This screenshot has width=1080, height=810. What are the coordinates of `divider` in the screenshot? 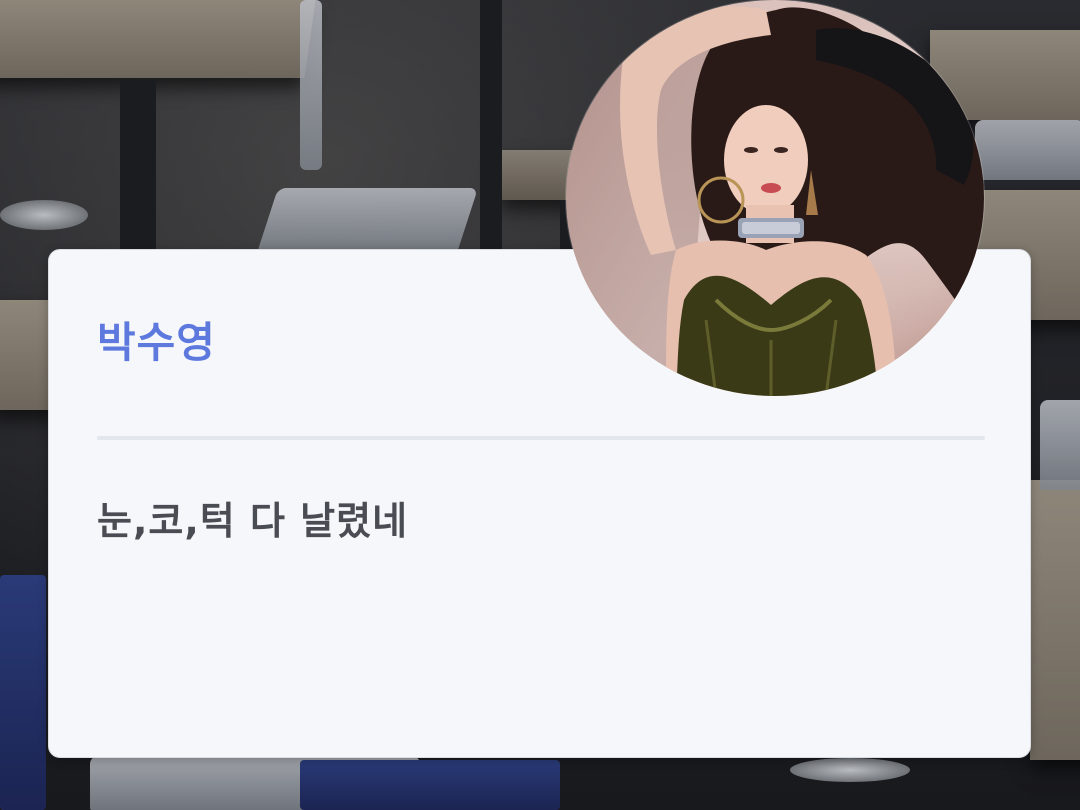 It's located at (541, 438).